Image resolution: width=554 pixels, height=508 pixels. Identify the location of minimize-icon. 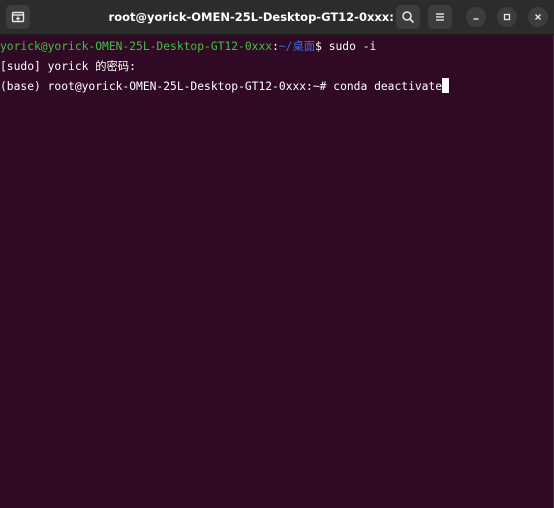
(476, 19).